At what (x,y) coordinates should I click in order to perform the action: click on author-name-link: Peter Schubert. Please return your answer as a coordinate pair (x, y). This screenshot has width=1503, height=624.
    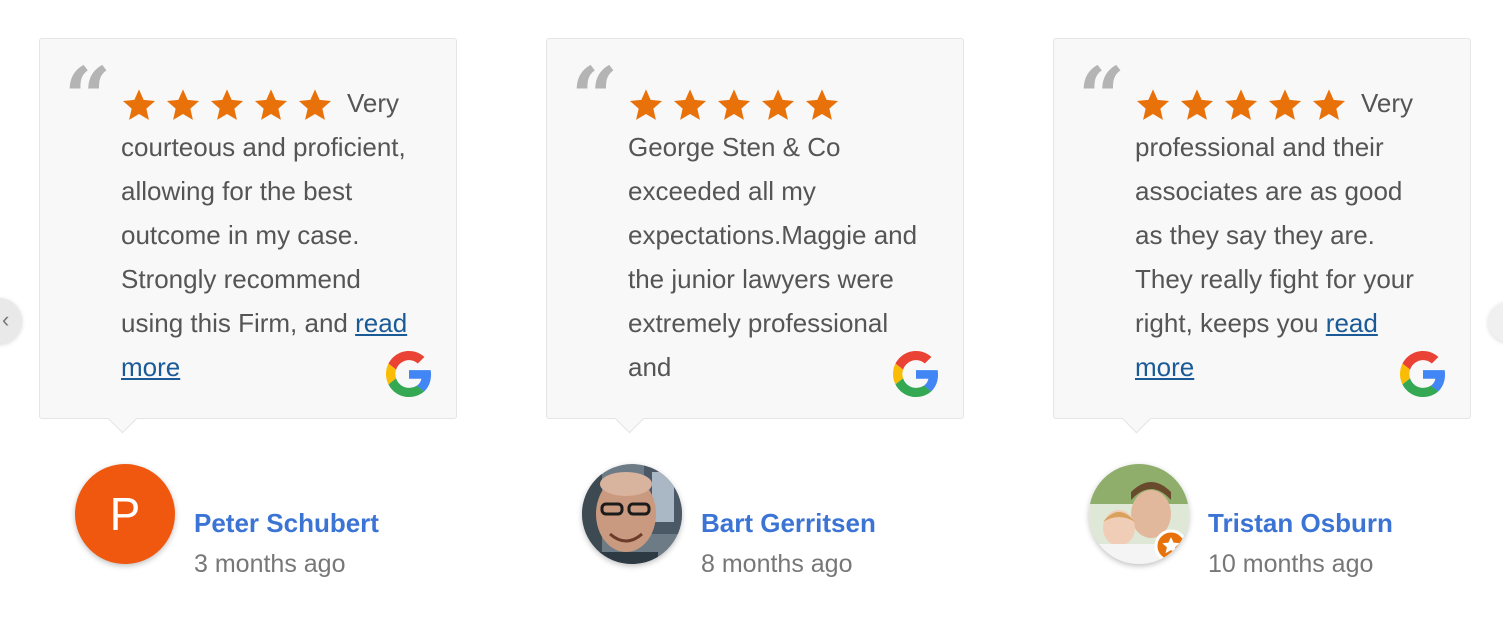
    Looking at the image, I should click on (286, 523).